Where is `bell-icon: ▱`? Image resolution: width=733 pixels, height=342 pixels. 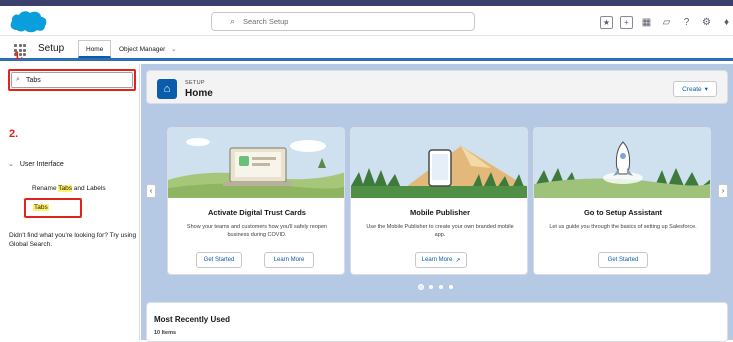
bell-icon: ▱ is located at coordinates (666, 22).